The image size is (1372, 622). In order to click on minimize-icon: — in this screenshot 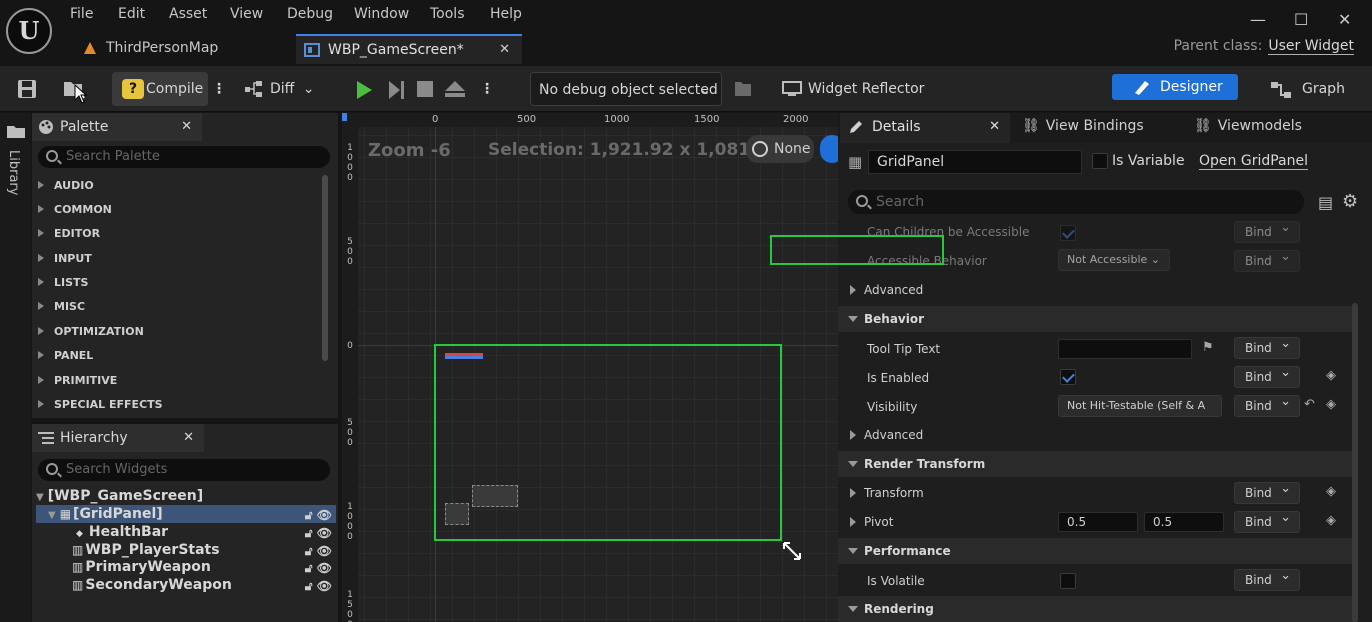, I will do `click(1258, 19)`.